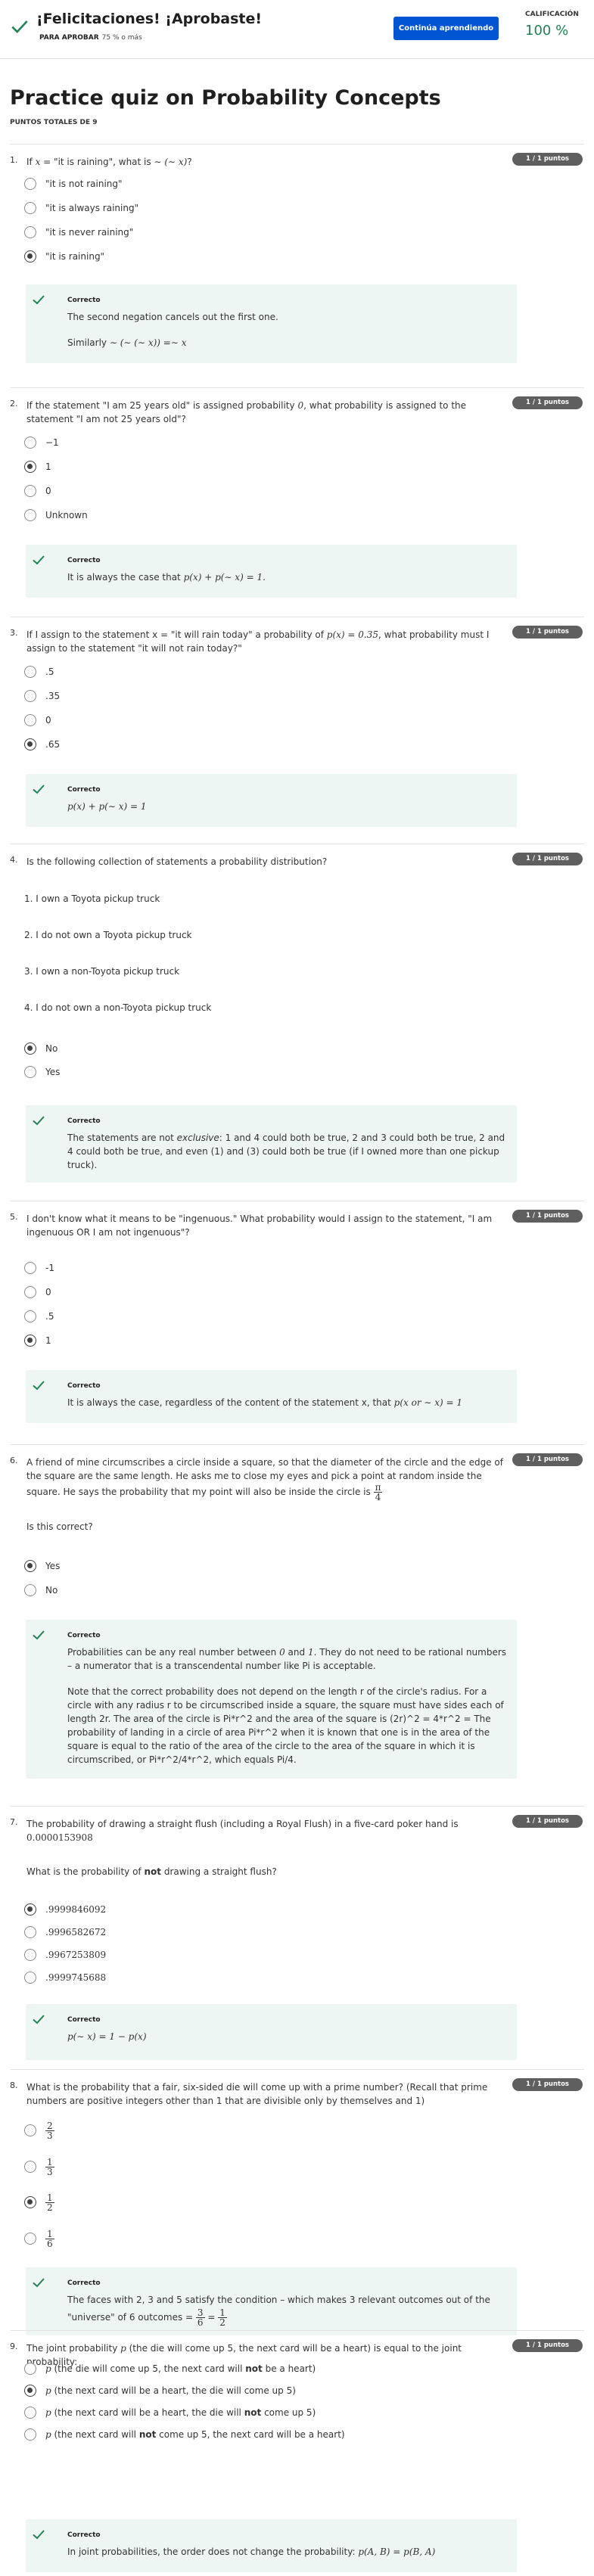  I want to click on feedback-correct: Correcto p(x) + p(∼ x) = 1, so click(272, 800).